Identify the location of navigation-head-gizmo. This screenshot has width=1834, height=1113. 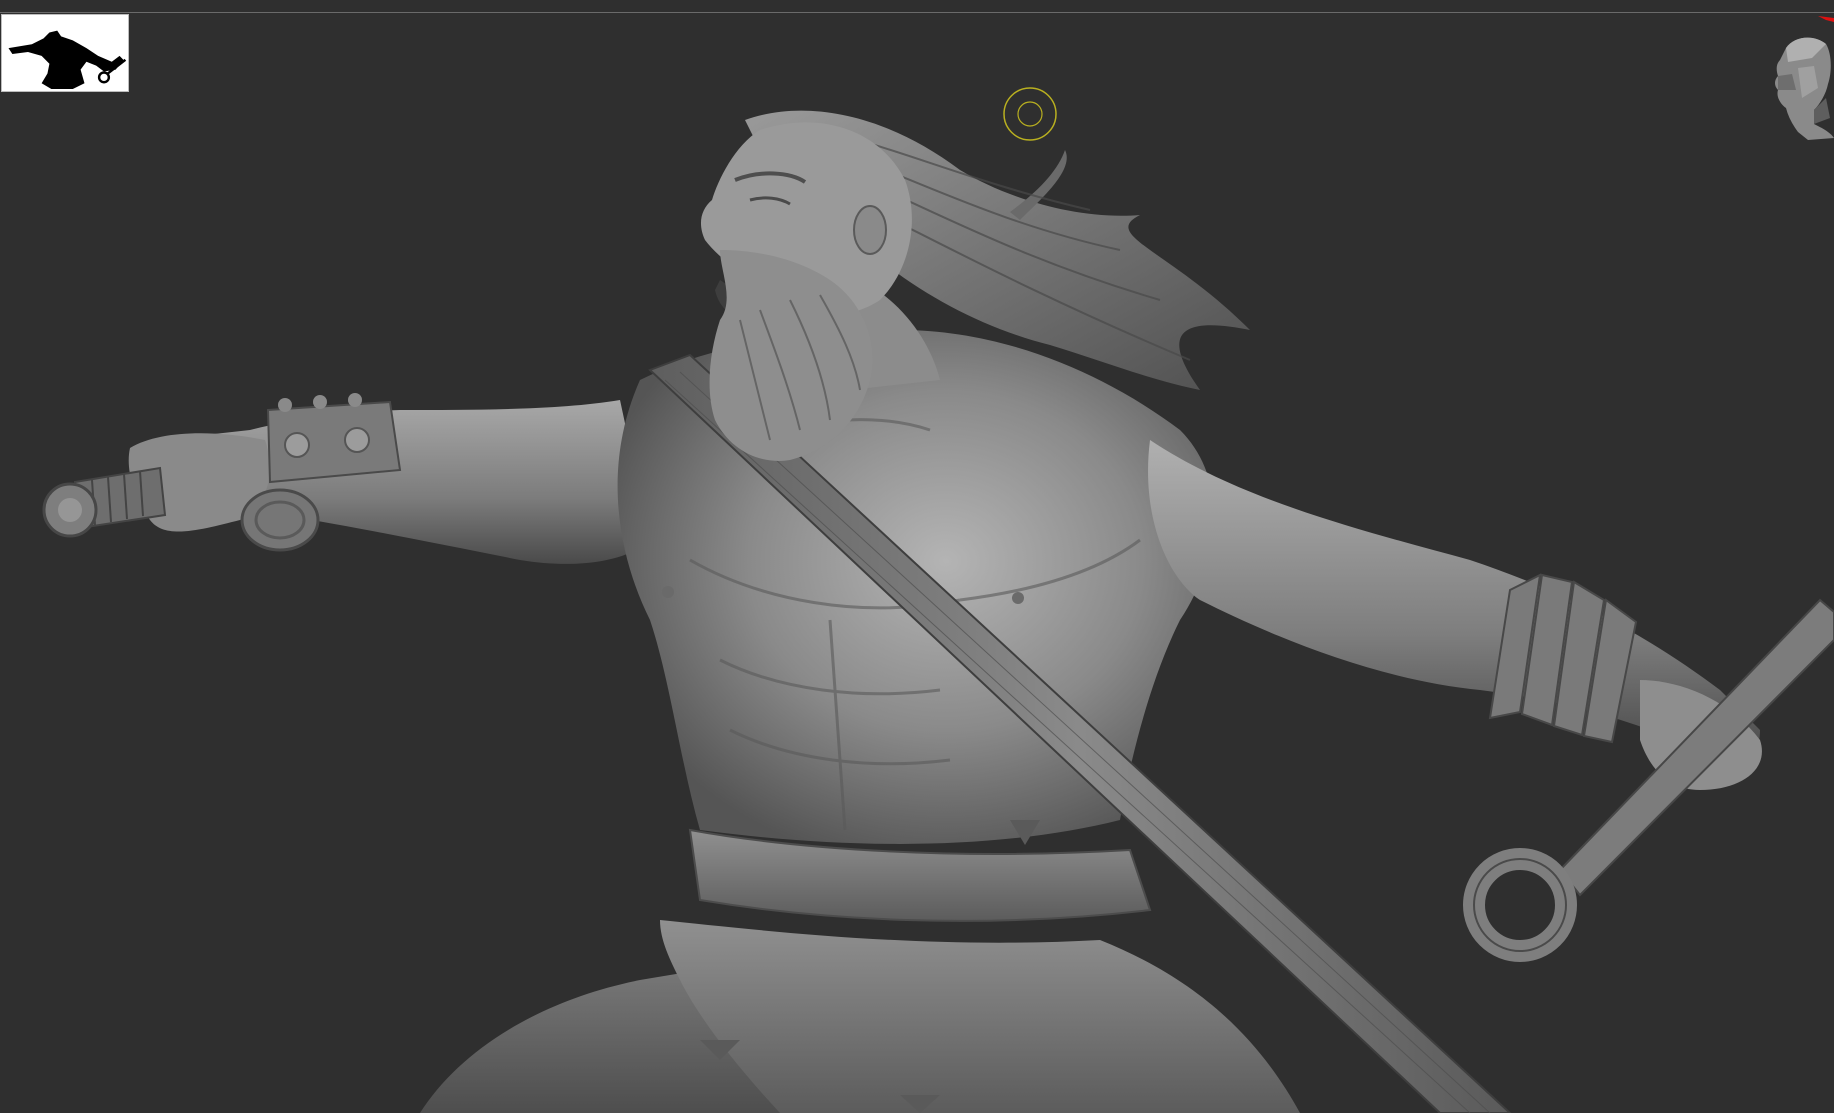
(1801, 84).